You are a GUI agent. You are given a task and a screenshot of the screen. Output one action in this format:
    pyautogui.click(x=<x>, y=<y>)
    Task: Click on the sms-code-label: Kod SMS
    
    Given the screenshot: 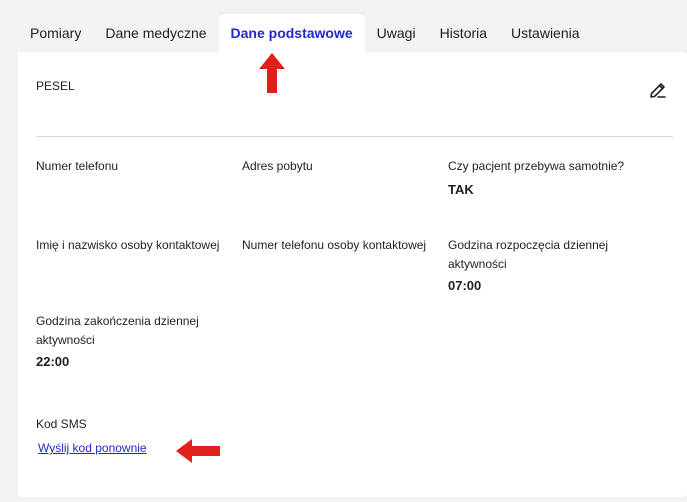 What is the action you would take?
    pyautogui.click(x=61, y=424)
    